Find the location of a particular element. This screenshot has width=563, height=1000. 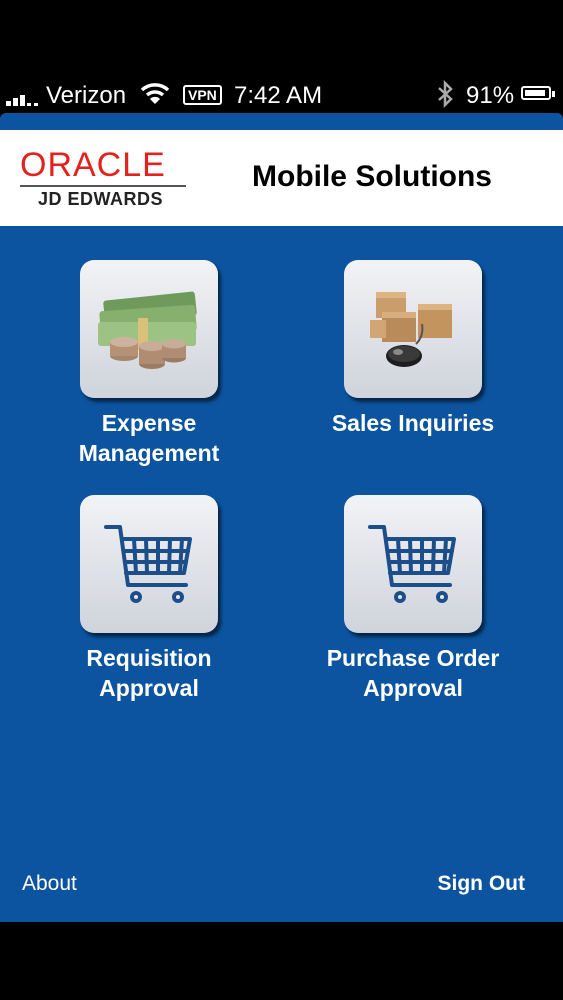

money-icon is located at coordinates (147, 330).